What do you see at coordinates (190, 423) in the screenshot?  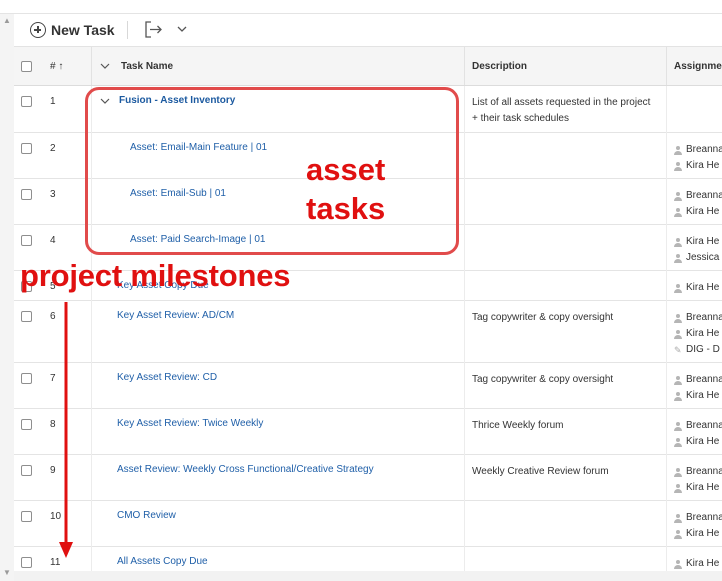 I see `task-name-link: Key Asset Review: Twice Weekly` at bounding box center [190, 423].